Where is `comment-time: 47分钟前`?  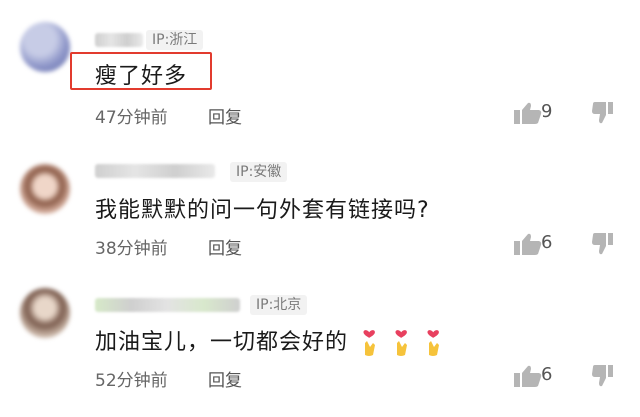 comment-time: 47分钟前 is located at coordinates (131, 118).